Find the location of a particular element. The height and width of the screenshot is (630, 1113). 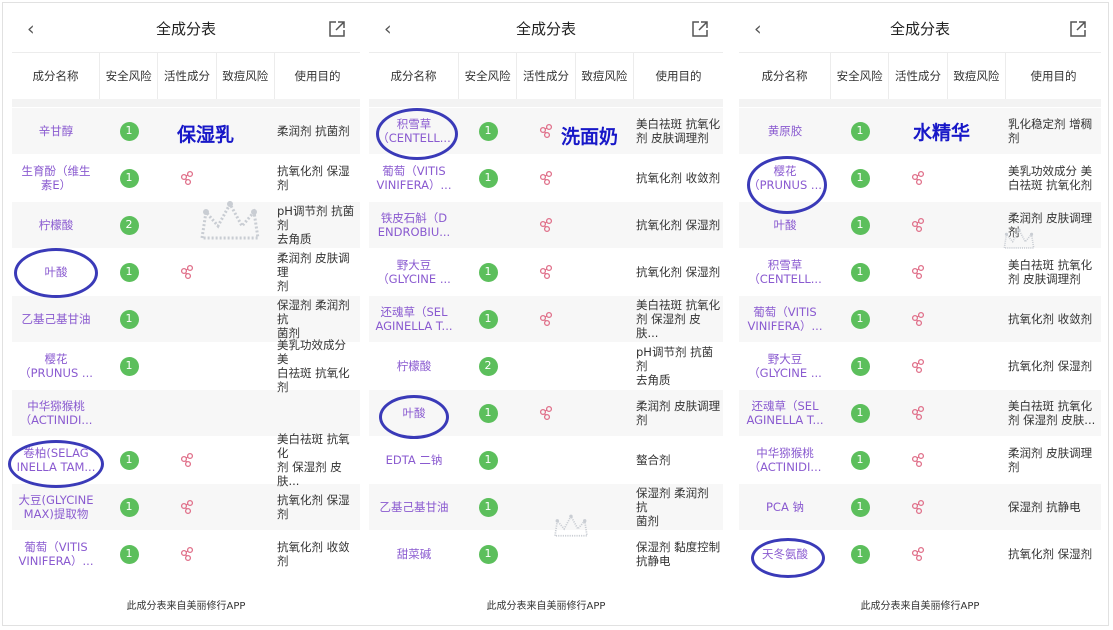

ingredient-row: 铁皮石斛（D ENDROBIU... 抗氧化剂 保湿剂 is located at coordinates (546, 224).